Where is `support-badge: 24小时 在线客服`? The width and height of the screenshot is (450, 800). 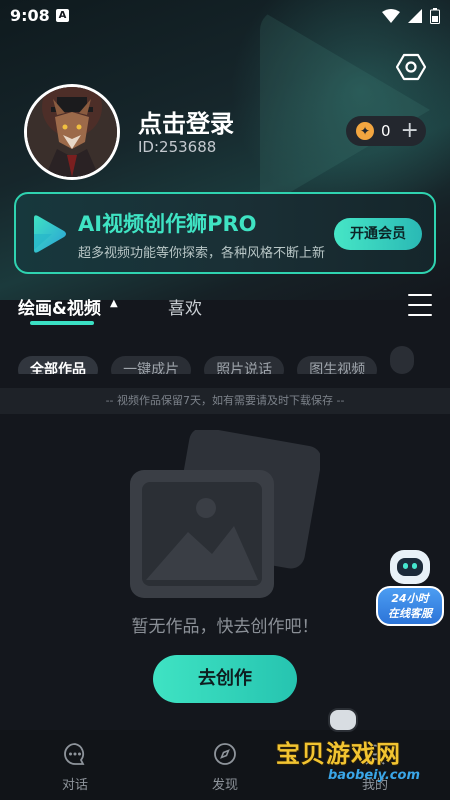
support-badge: 24小时 在线客服 is located at coordinates (410, 606).